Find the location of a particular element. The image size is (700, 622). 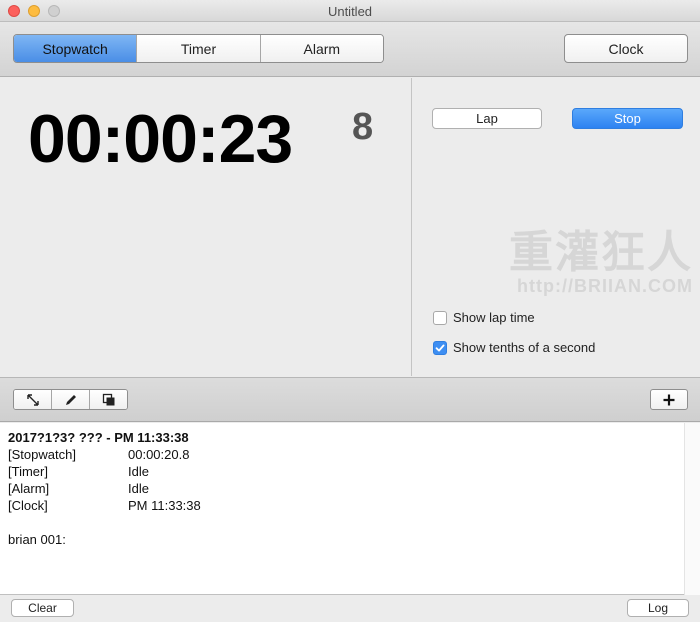

tab-stopwatch: Stopwatch is located at coordinates (76, 48).